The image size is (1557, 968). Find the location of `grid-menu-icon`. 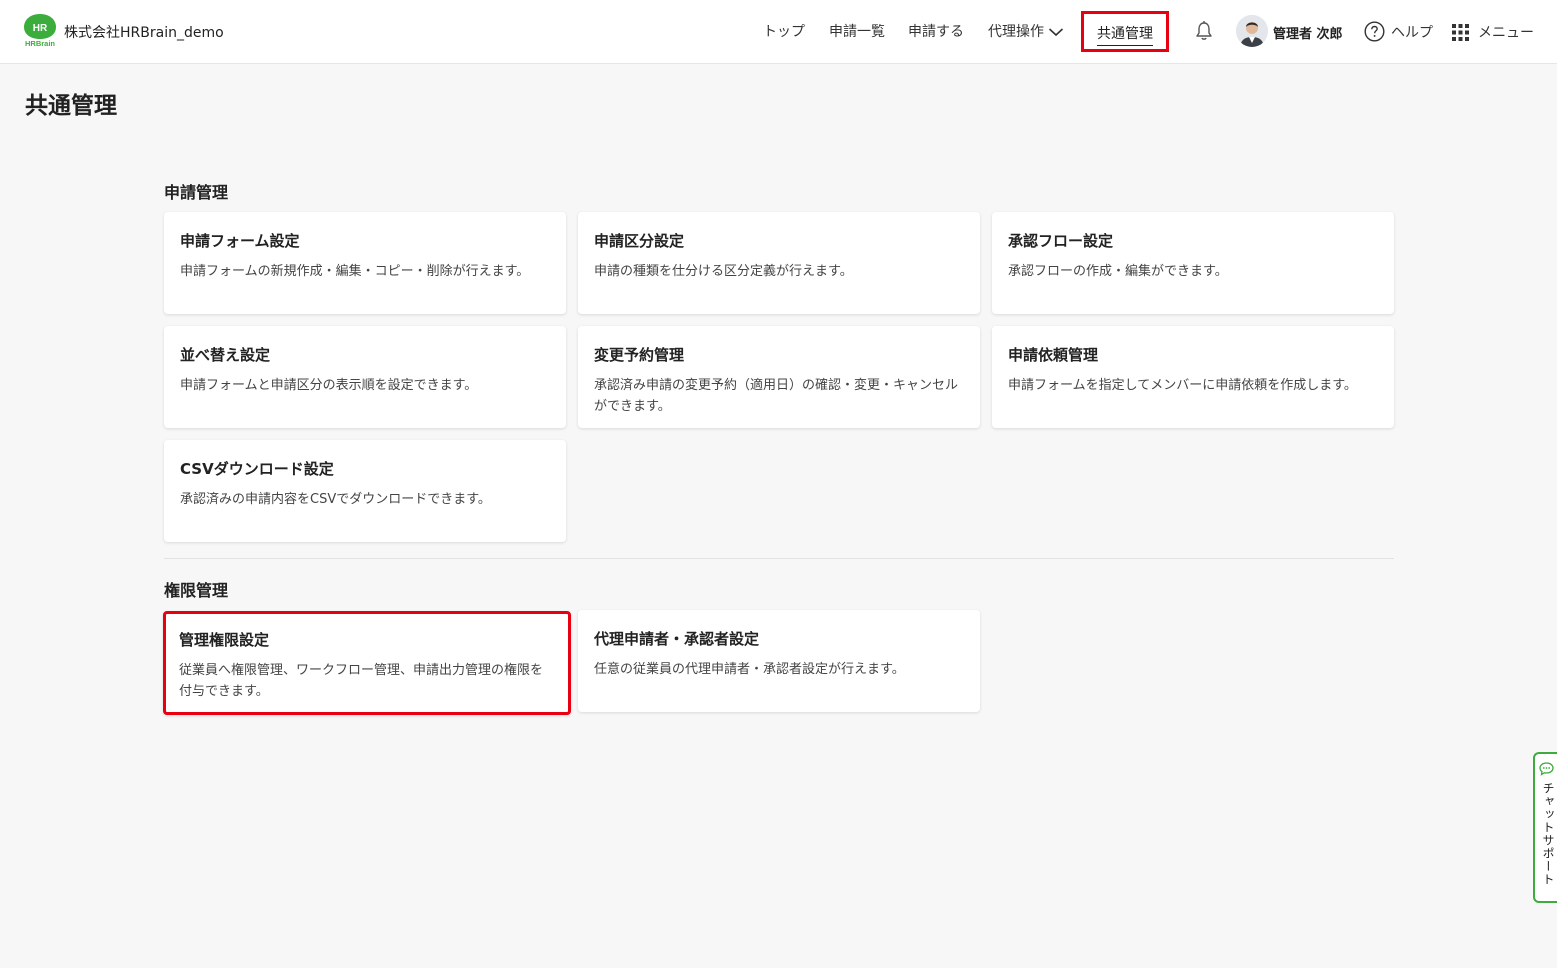

grid-menu-icon is located at coordinates (1460, 32).